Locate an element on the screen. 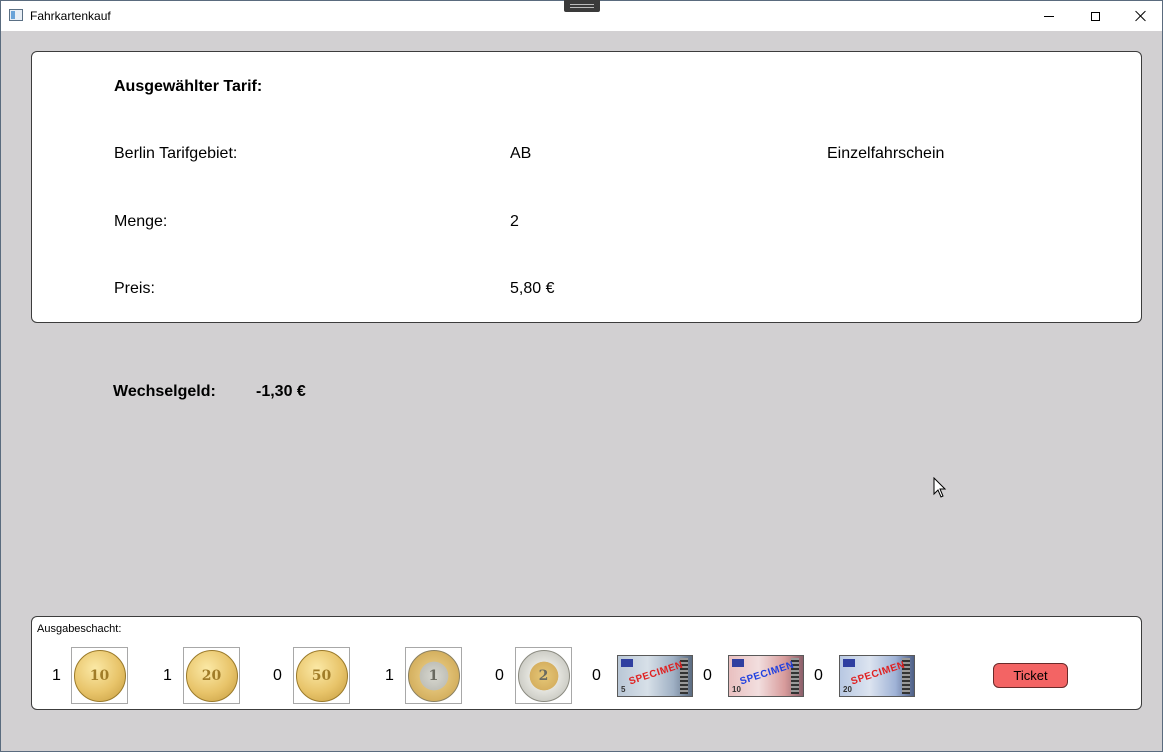 Image resolution: width=1163 pixels, height=752 pixels. coin-20-cent-icon: 20 is located at coordinates (211, 675).